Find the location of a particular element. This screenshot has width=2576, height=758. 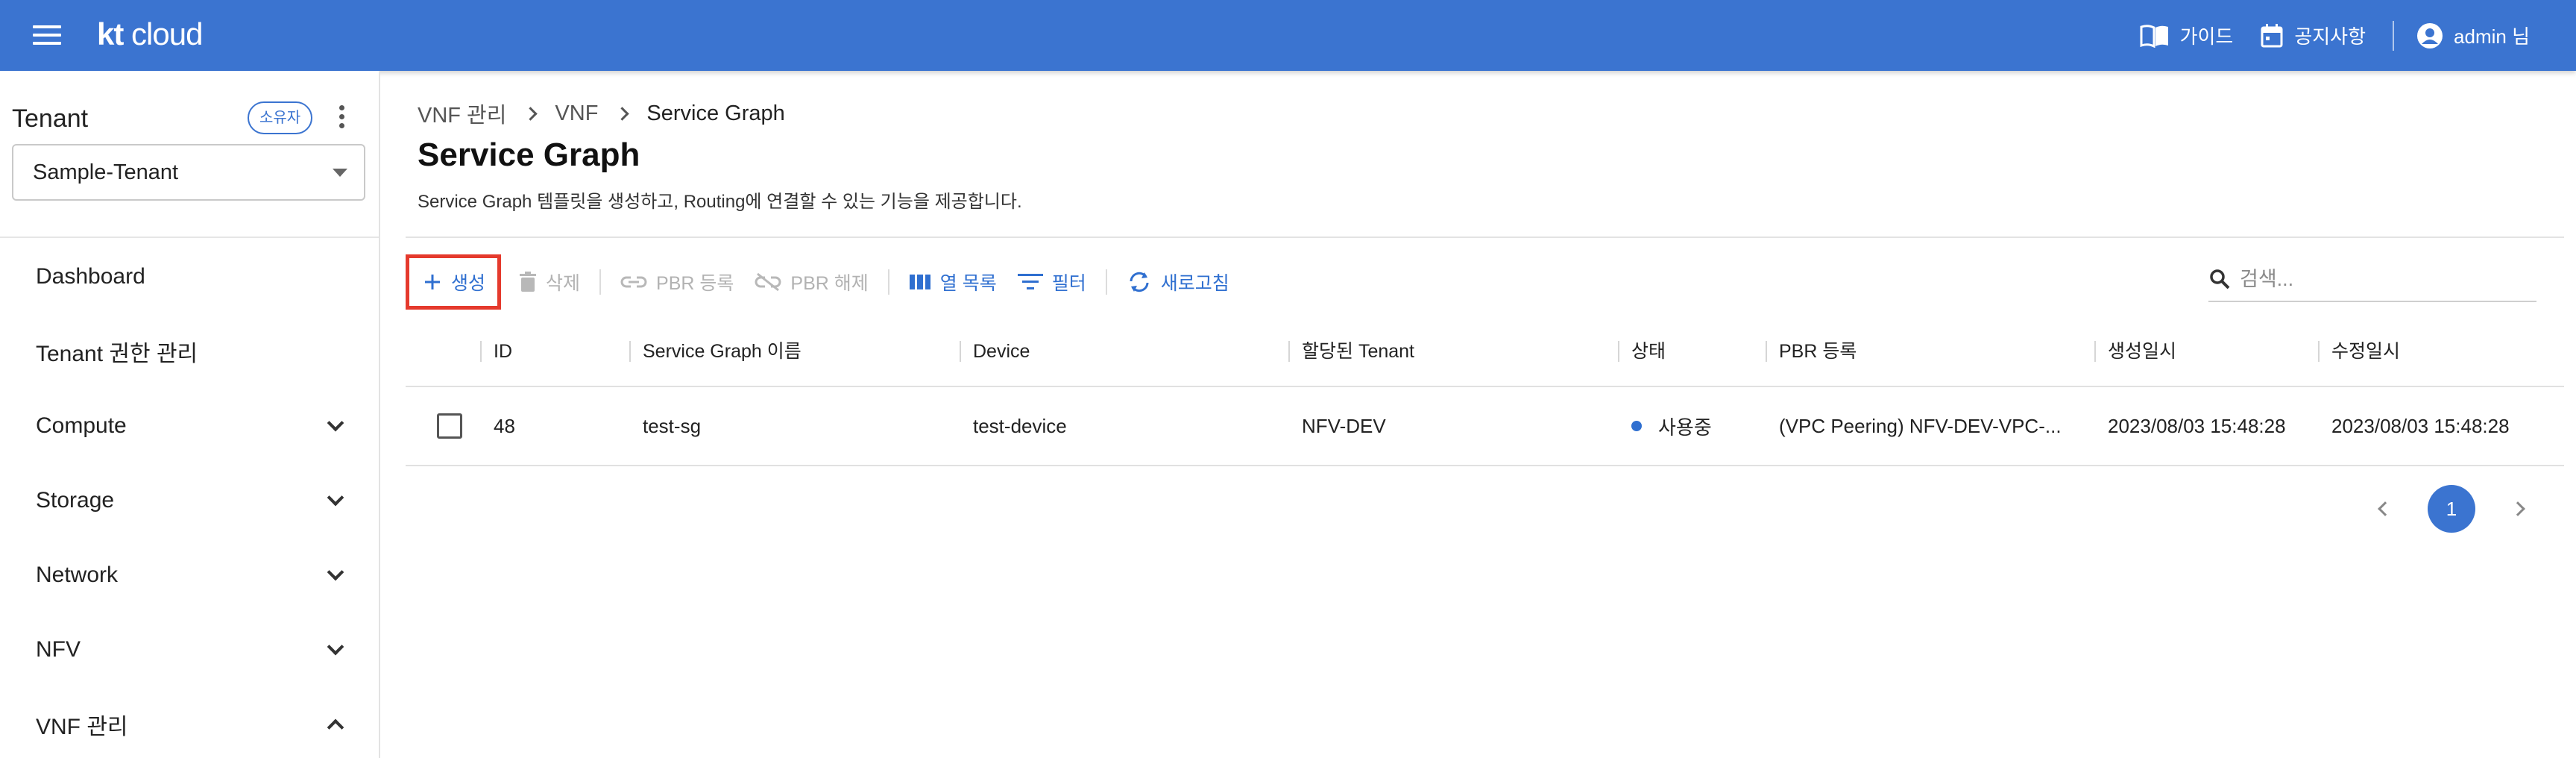

cell-updated: 2023/08/03 15:48:28 is located at coordinates (2420, 425).